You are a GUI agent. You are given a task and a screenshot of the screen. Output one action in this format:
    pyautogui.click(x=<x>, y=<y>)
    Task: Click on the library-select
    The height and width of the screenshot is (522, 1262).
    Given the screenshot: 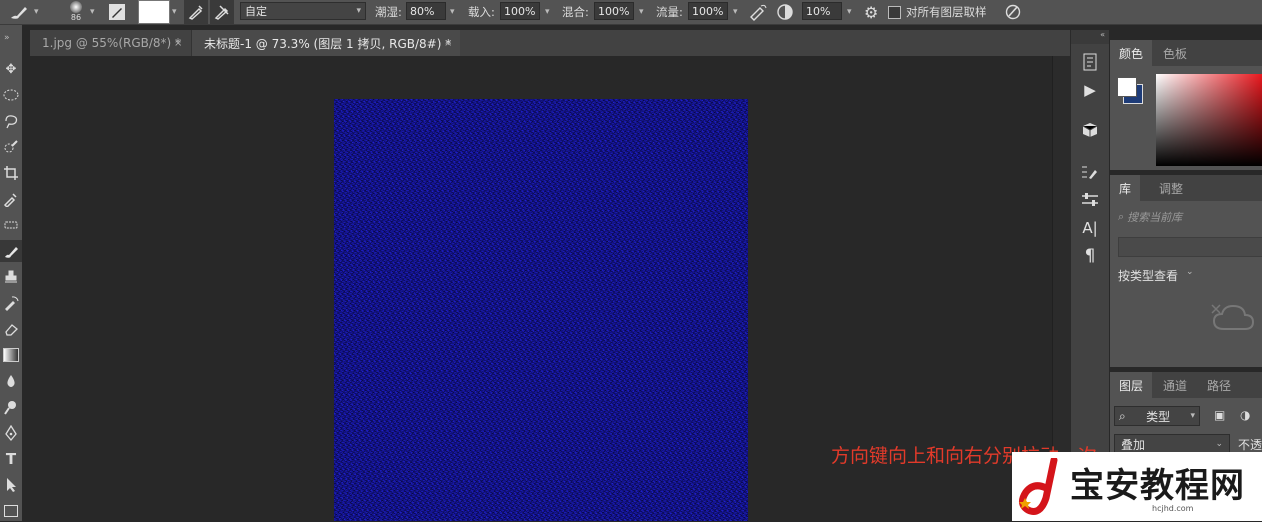 What is the action you would take?
    pyautogui.click(x=1190, y=247)
    